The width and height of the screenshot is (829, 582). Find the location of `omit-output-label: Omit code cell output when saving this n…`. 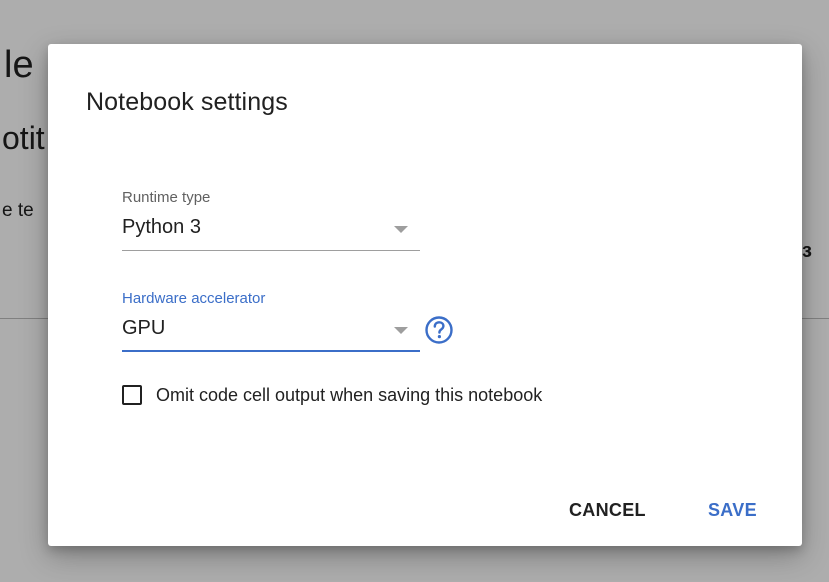

omit-output-label: Omit code cell output when saving this n… is located at coordinates (349, 395).